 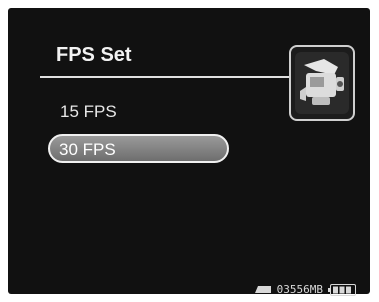 I want to click on menu-title: FPS Set, so click(x=94, y=55).